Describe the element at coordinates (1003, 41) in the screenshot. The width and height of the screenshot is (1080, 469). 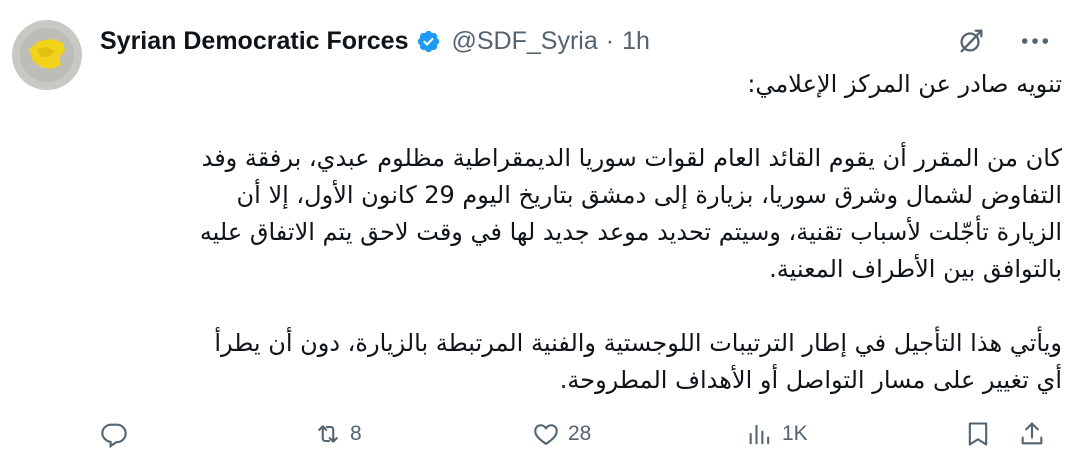
I see `header-actions` at that location.